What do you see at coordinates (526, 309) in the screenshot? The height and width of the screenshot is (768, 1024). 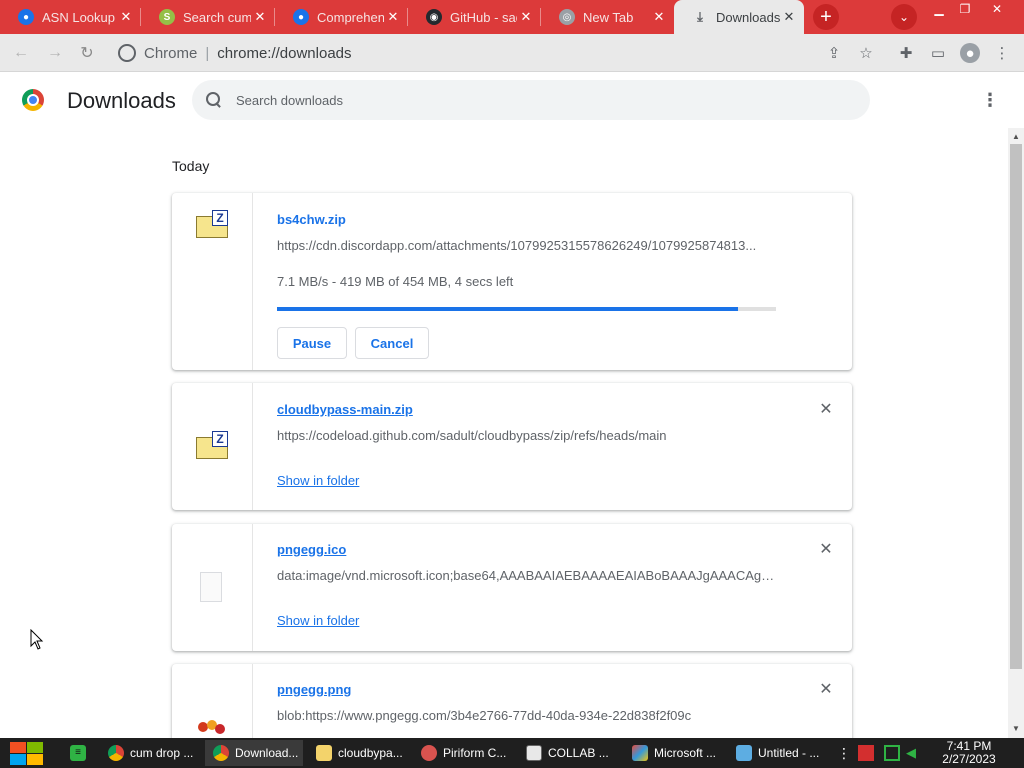 I see `download-progress-bar` at bounding box center [526, 309].